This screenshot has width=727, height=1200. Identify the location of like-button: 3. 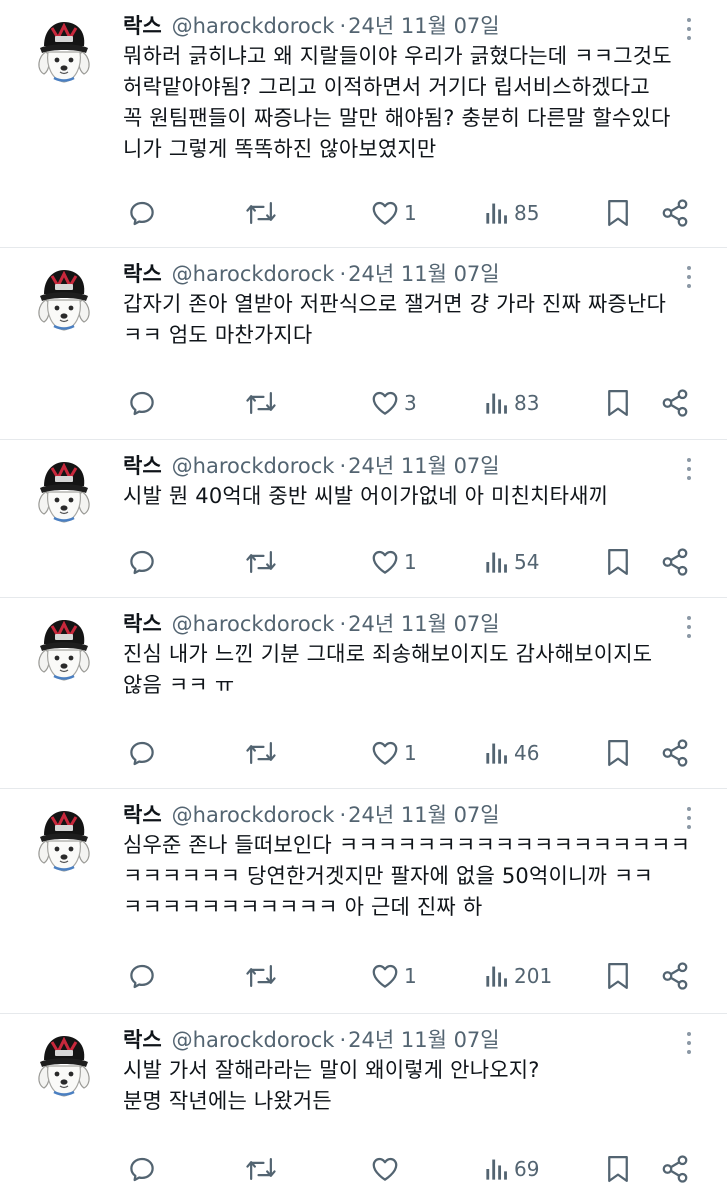
(393, 403).